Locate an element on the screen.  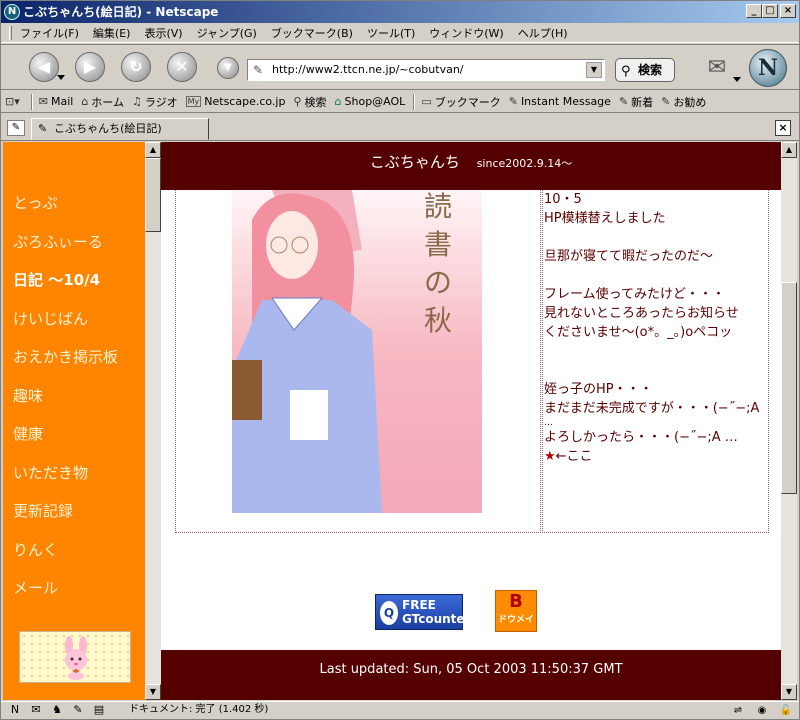
back-button: ◀ is located at coordinates (44, 67).